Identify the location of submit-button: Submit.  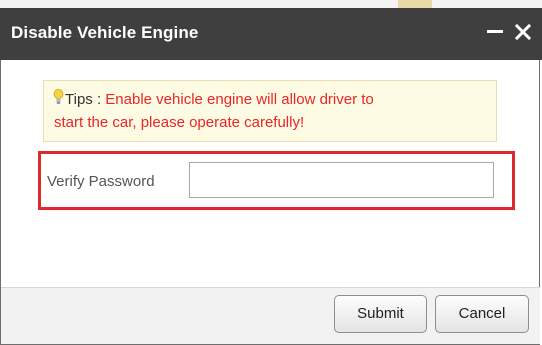
(380, 314).